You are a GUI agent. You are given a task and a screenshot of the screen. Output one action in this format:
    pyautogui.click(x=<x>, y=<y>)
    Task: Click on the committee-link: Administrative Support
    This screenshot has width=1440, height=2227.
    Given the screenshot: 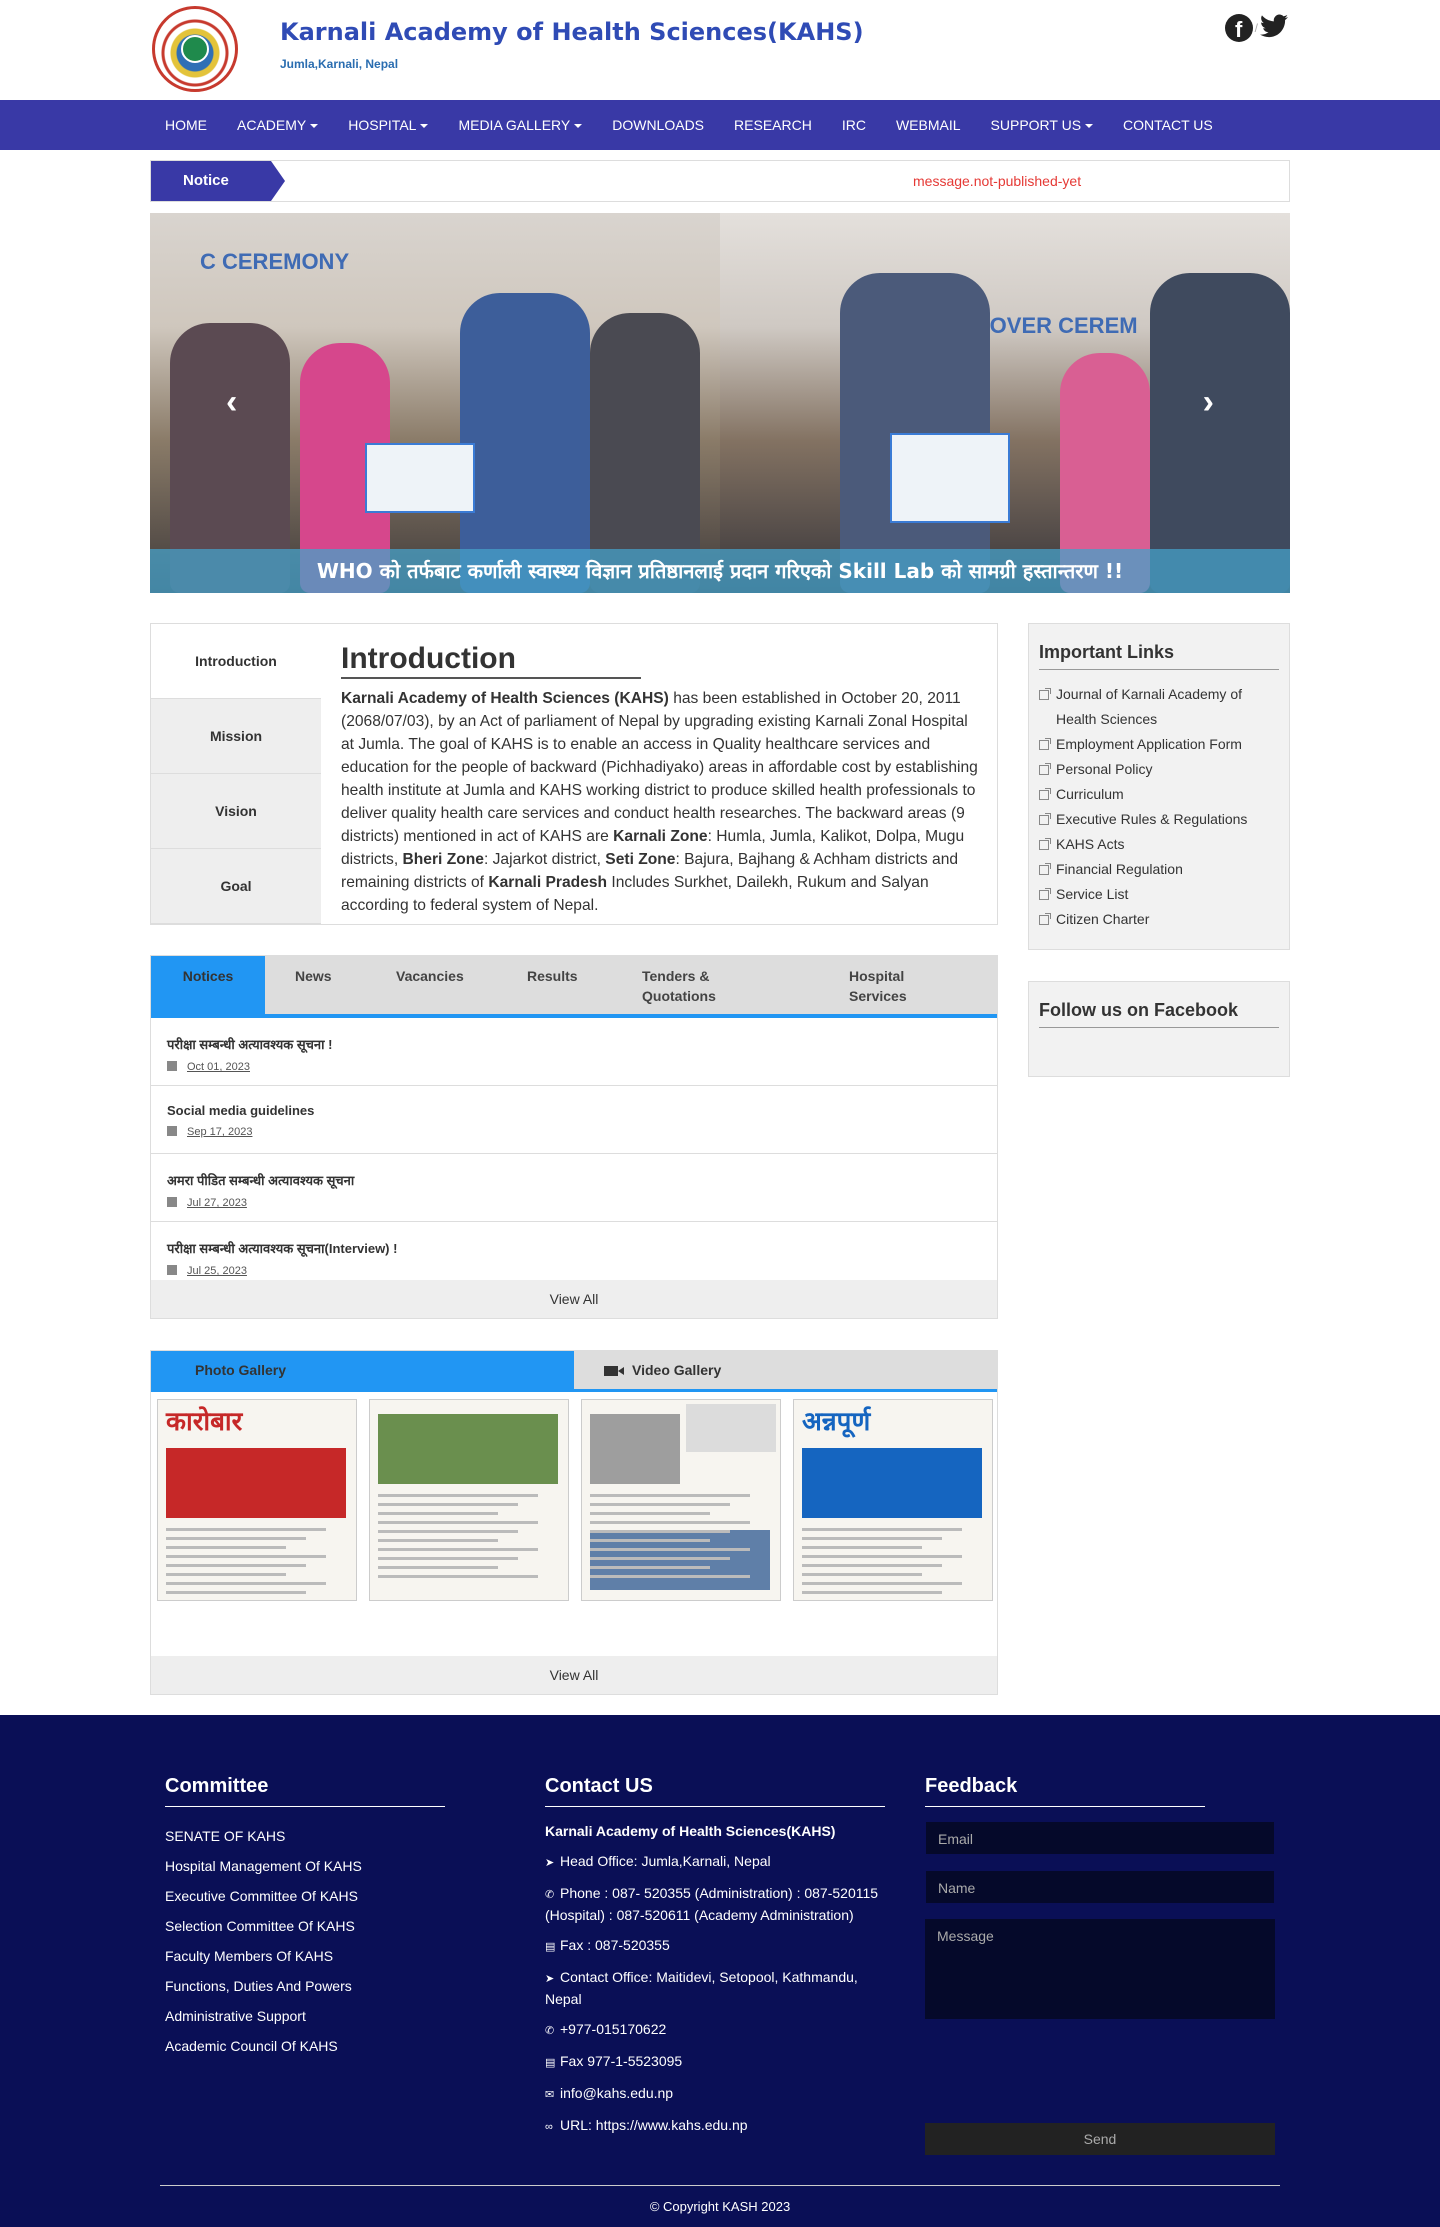 What is the action you would take?
    pyautogui.click(x=305, y=2016)
    